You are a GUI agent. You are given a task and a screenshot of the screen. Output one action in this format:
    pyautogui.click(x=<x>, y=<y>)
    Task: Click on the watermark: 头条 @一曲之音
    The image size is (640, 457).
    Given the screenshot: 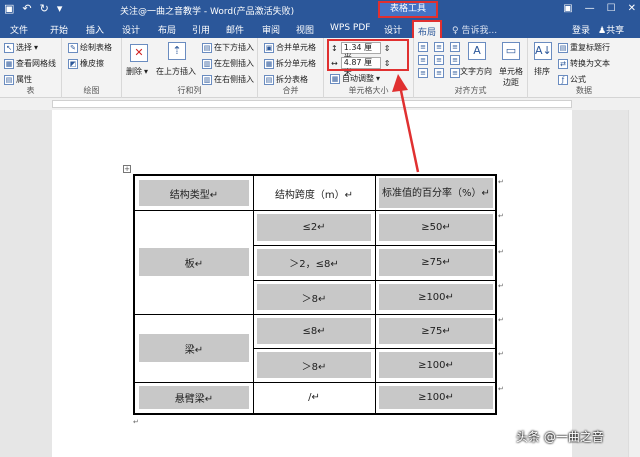 What is the action you would take?
    pyautogui.click(x=560, y=437)
    